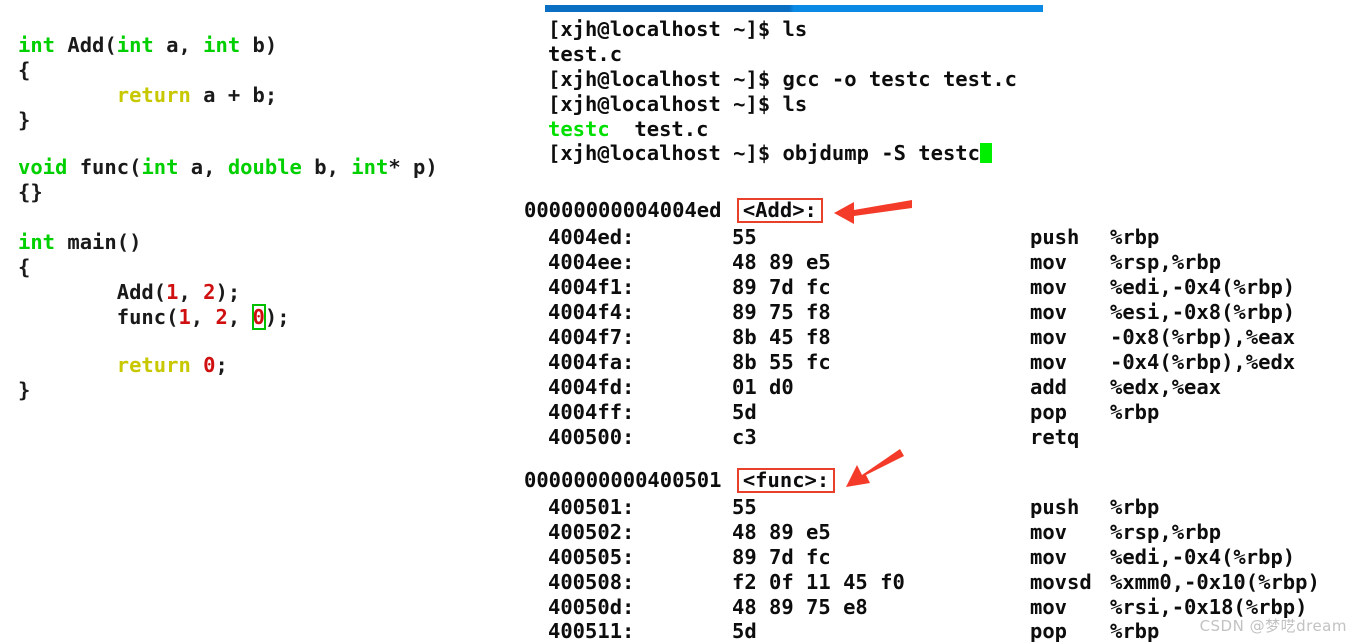  What do you see at coordinates (591, 237) in the screenshot?
I see `instruction-address: 4004ed:` at bounding box center [591, 237].